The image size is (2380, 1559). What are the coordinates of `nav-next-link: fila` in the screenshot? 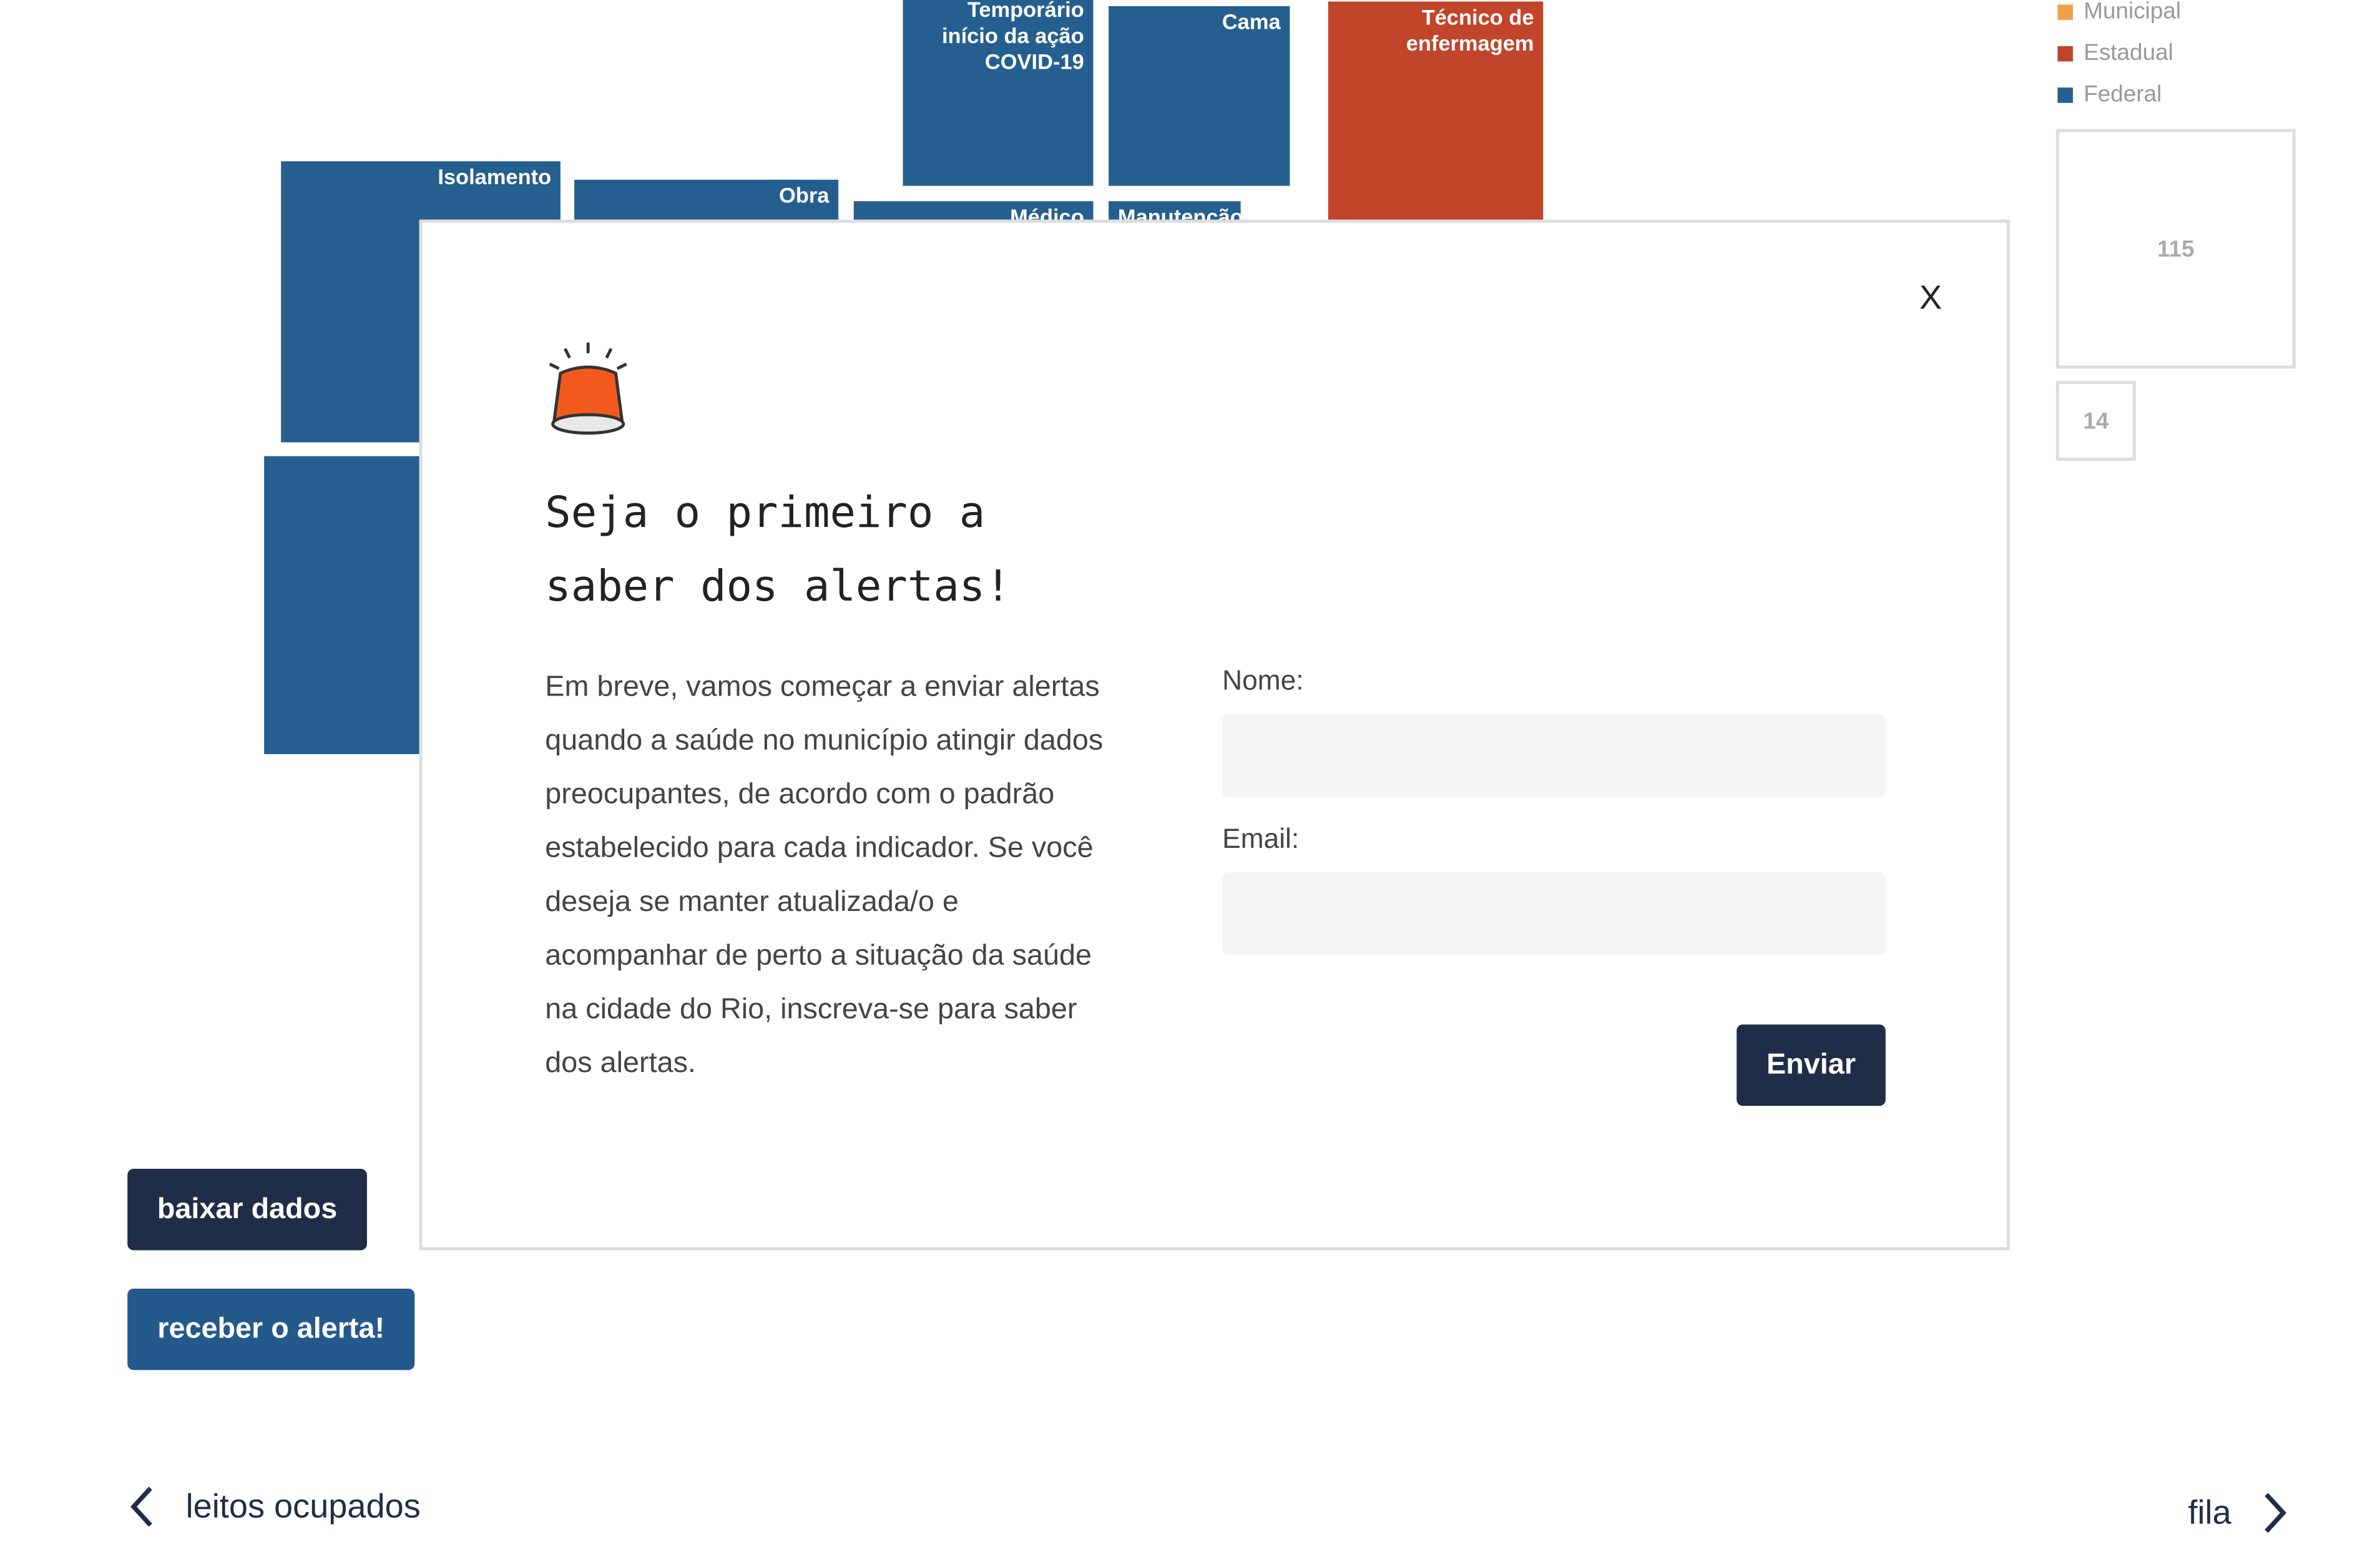 It's located at (2239, 1513).